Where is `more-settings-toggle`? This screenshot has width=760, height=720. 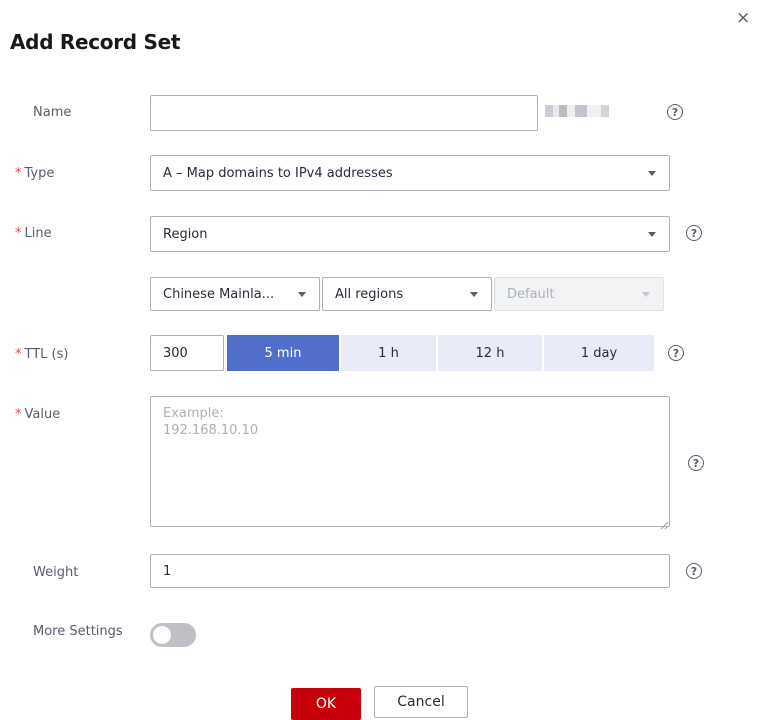 more-settings-toggle is located at coordinates (173, 635).